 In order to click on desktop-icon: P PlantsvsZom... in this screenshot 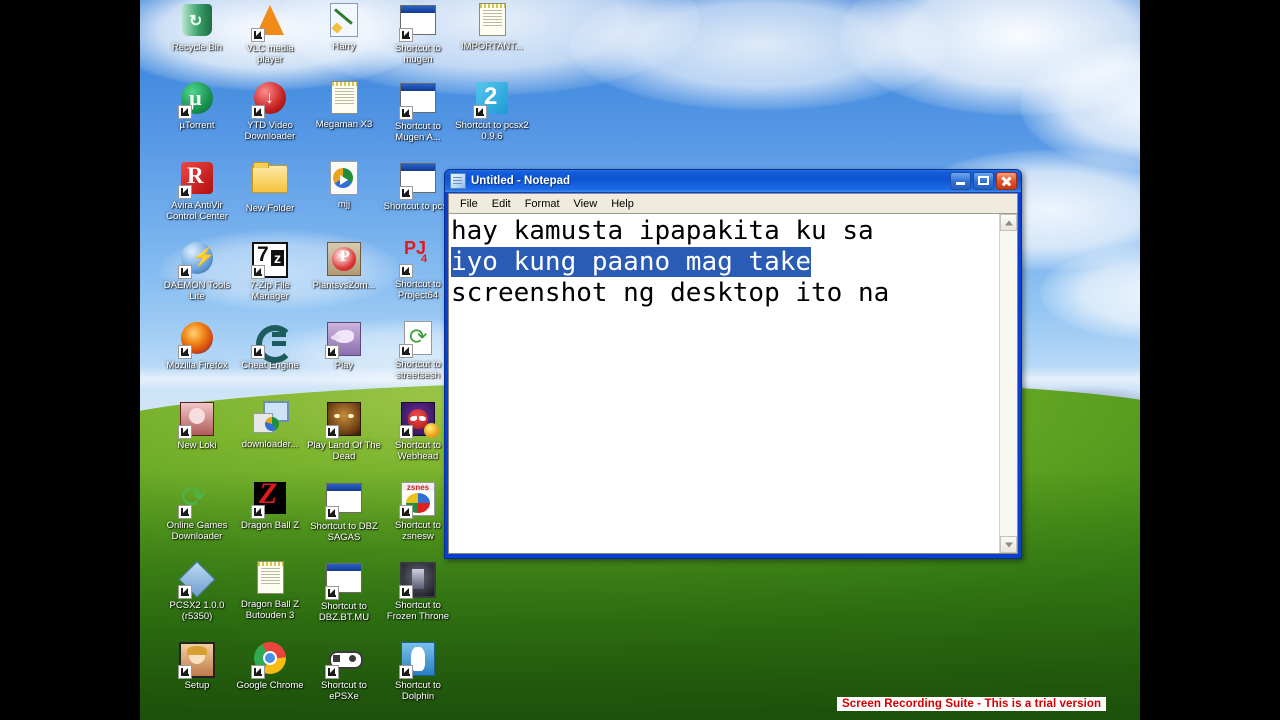, I will do `click(344, 266)`.